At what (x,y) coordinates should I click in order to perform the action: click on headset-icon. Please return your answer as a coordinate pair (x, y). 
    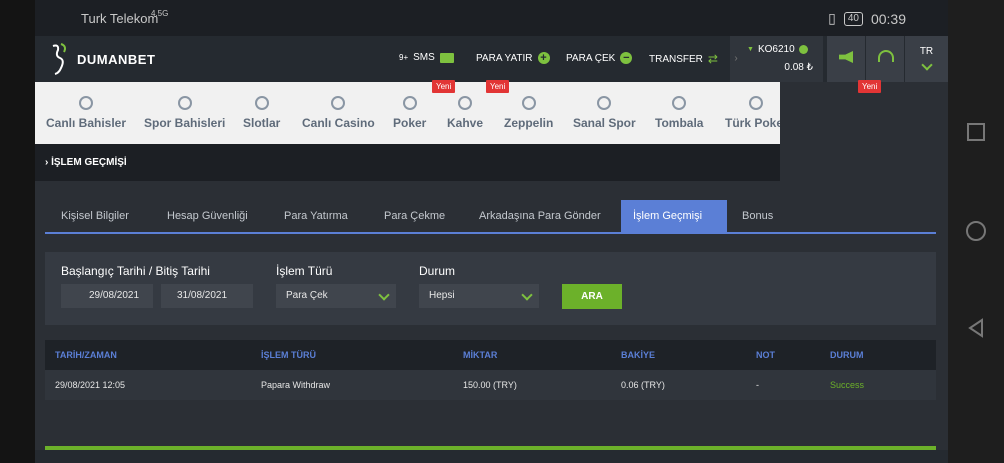
    Looking at the image, I should click on (886, 56).